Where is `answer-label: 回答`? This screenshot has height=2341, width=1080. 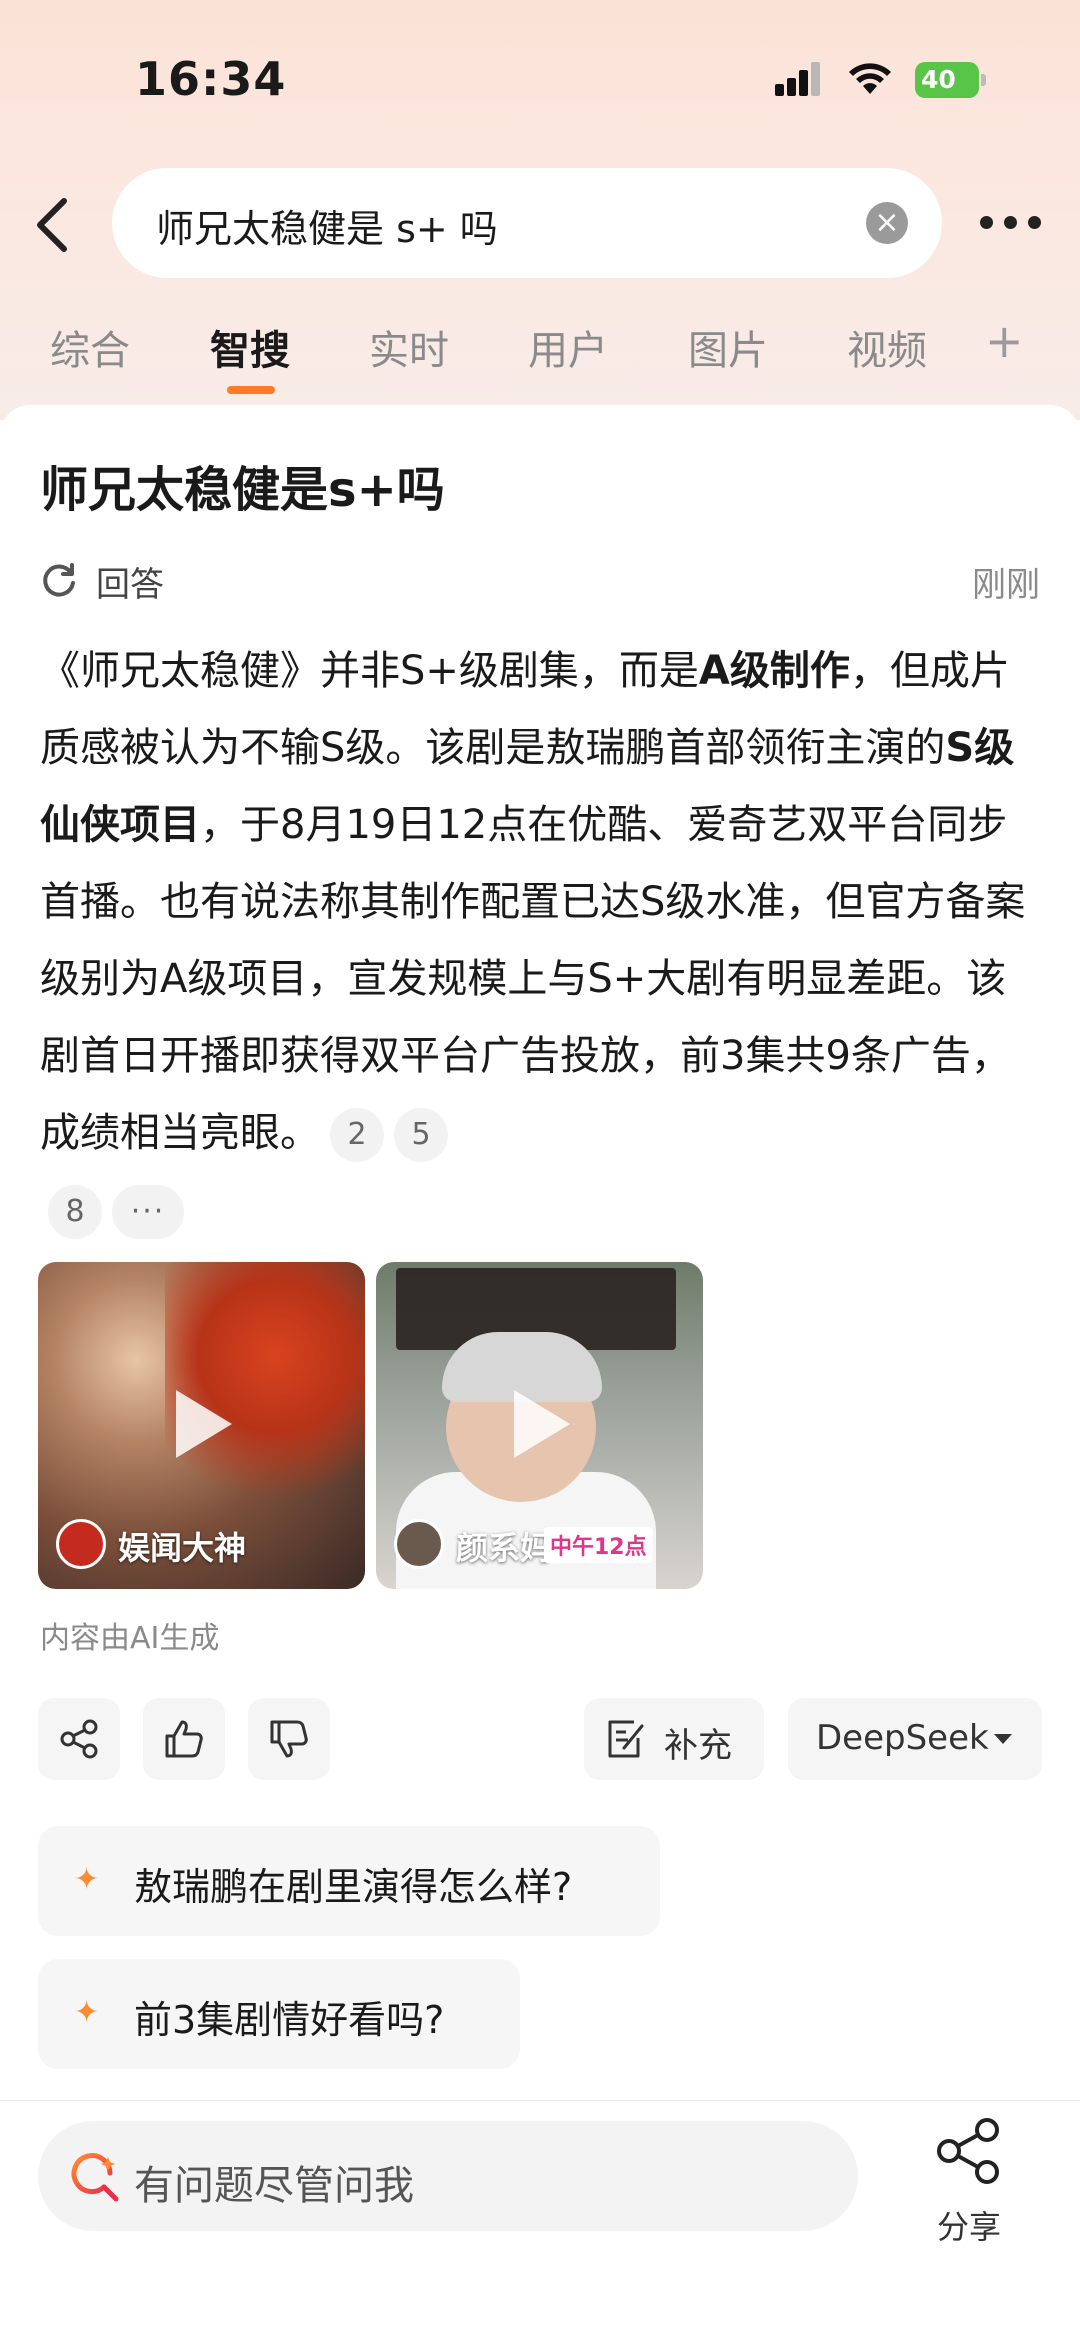 answer-label: 回答 is located at coordinates (130, 585).